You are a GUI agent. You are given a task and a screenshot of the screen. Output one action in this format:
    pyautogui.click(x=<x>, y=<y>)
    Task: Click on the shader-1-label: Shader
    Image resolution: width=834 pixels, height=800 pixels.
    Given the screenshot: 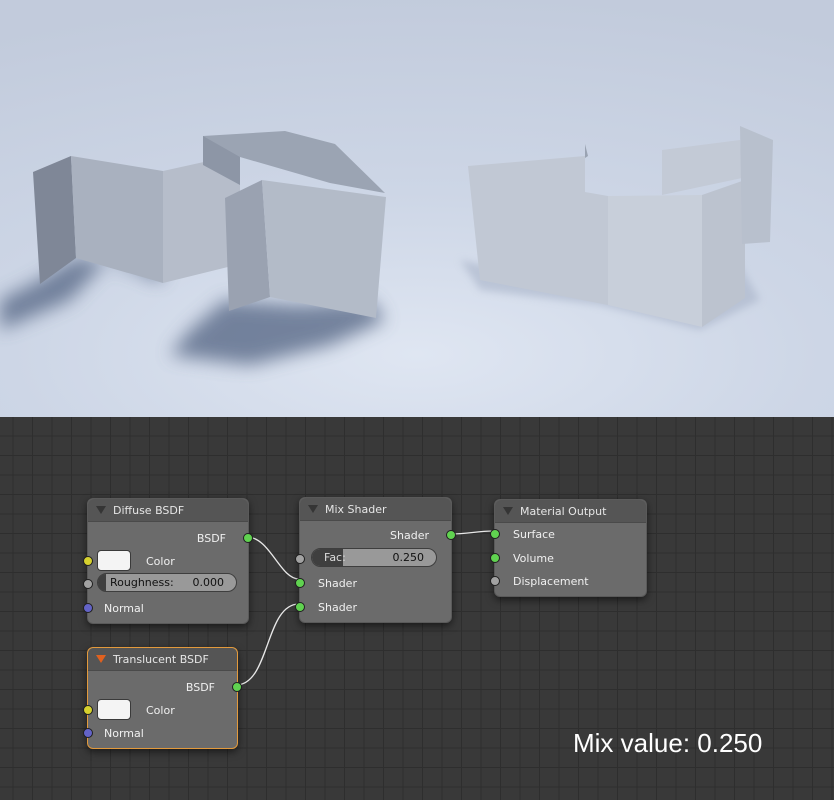 What is the action you would take?
    pyautogui.click(x=337, y=583)
    